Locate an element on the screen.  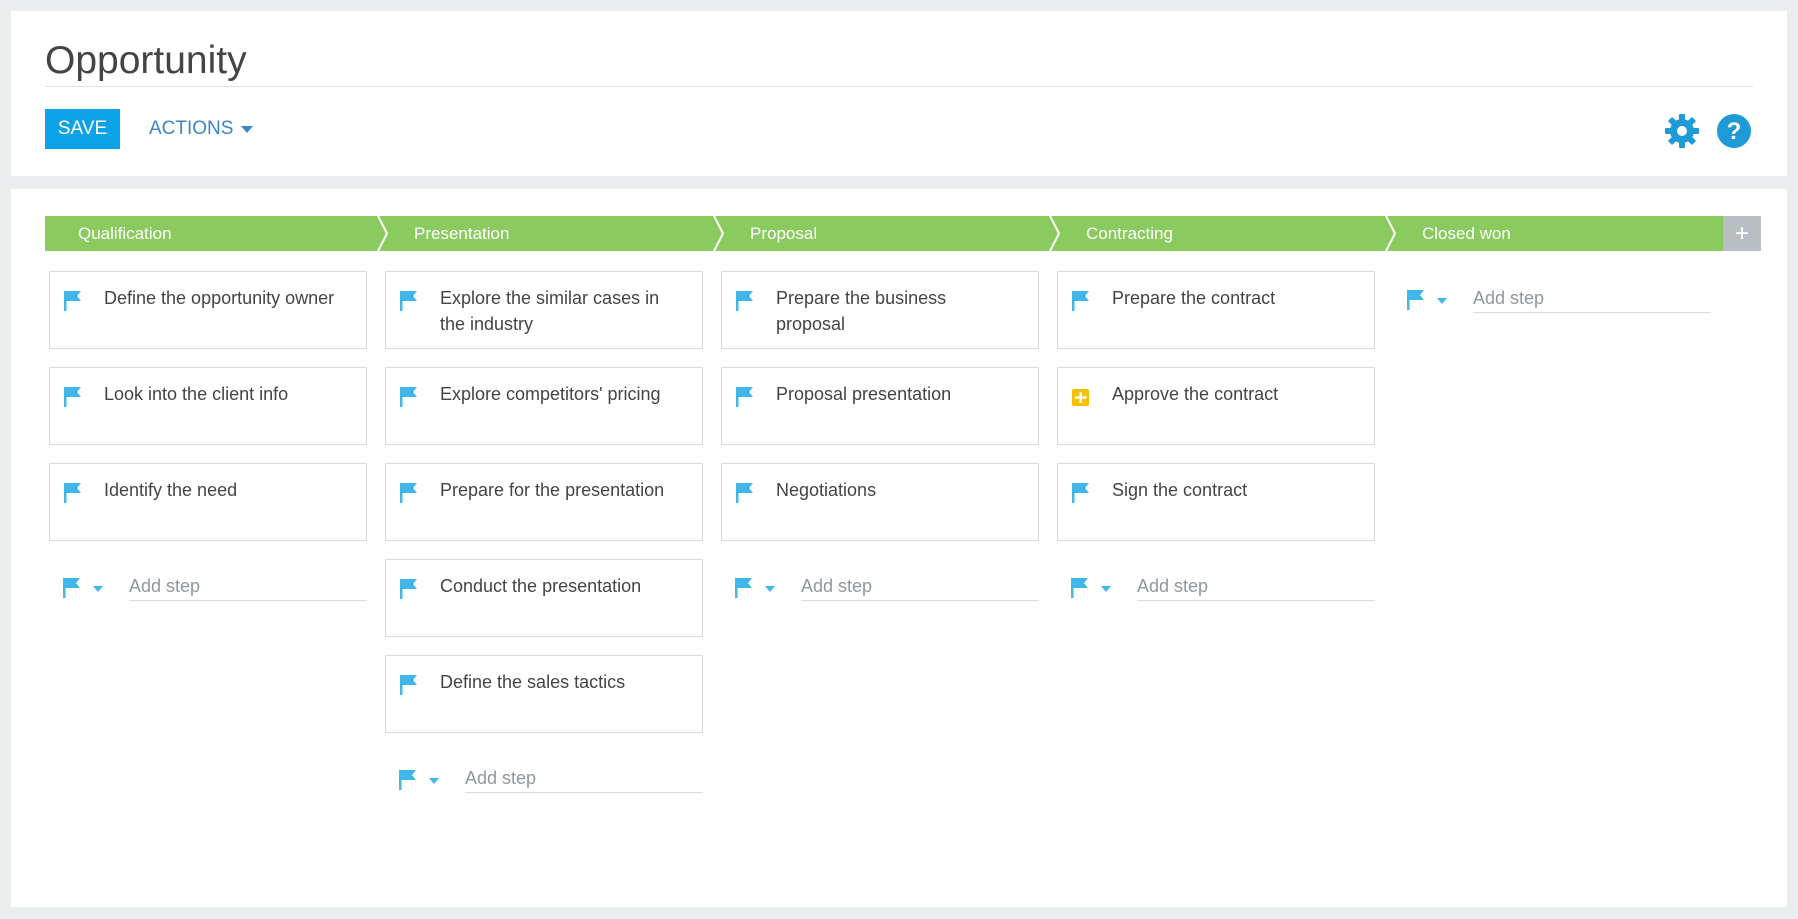
save-button: SAVE is located at coordinates (82, 129).